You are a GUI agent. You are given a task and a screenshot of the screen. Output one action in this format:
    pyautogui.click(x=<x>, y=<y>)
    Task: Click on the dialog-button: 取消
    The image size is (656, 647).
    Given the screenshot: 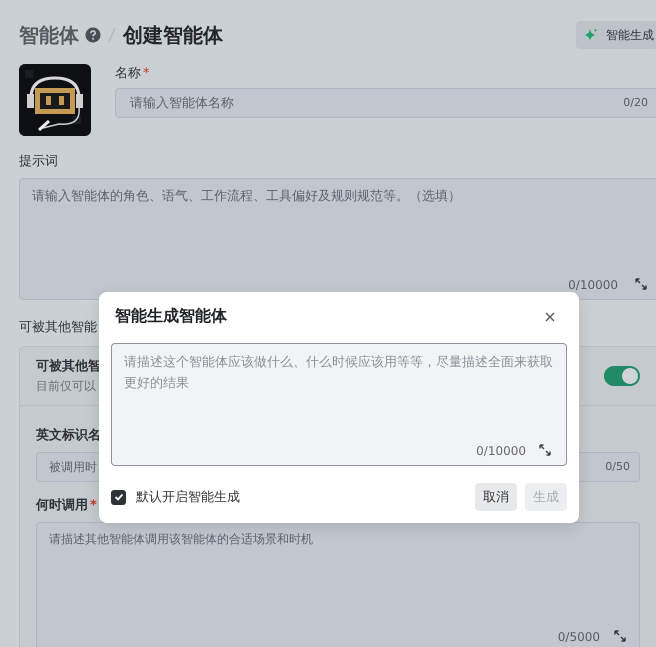 What is the action you would take?
    pyautogui.click(x=496, y=497)
    